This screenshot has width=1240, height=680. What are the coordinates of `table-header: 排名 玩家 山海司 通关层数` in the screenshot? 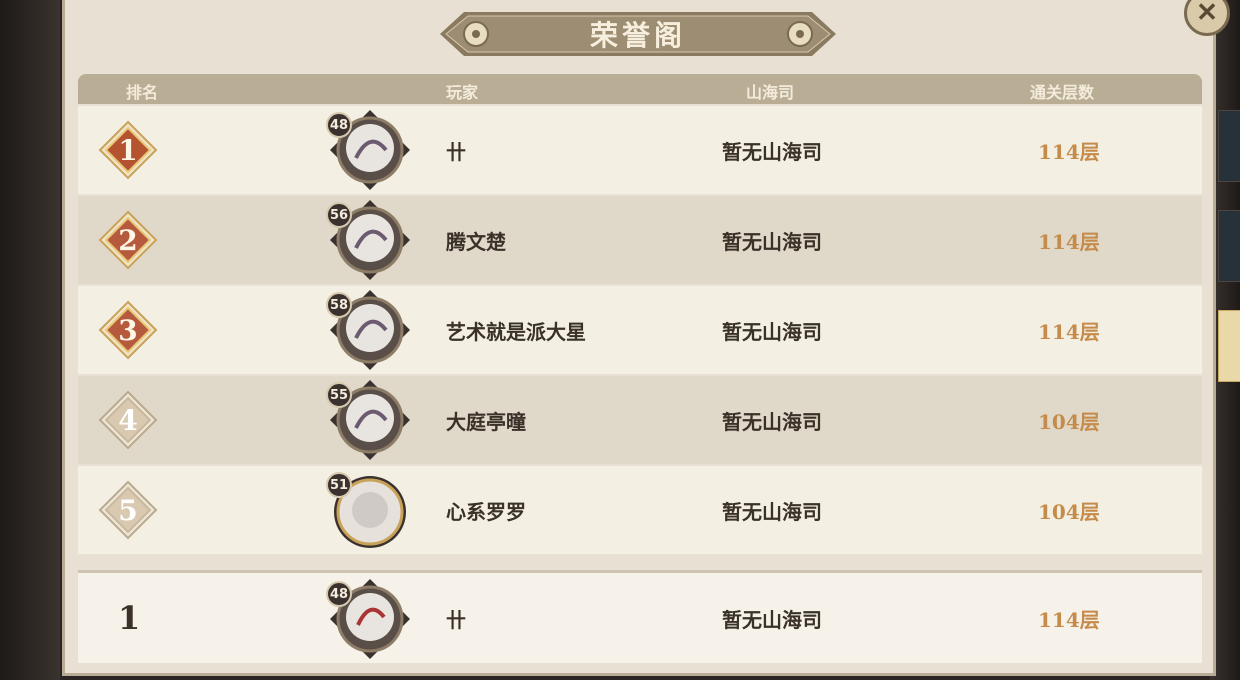 It's located at (640, 89).